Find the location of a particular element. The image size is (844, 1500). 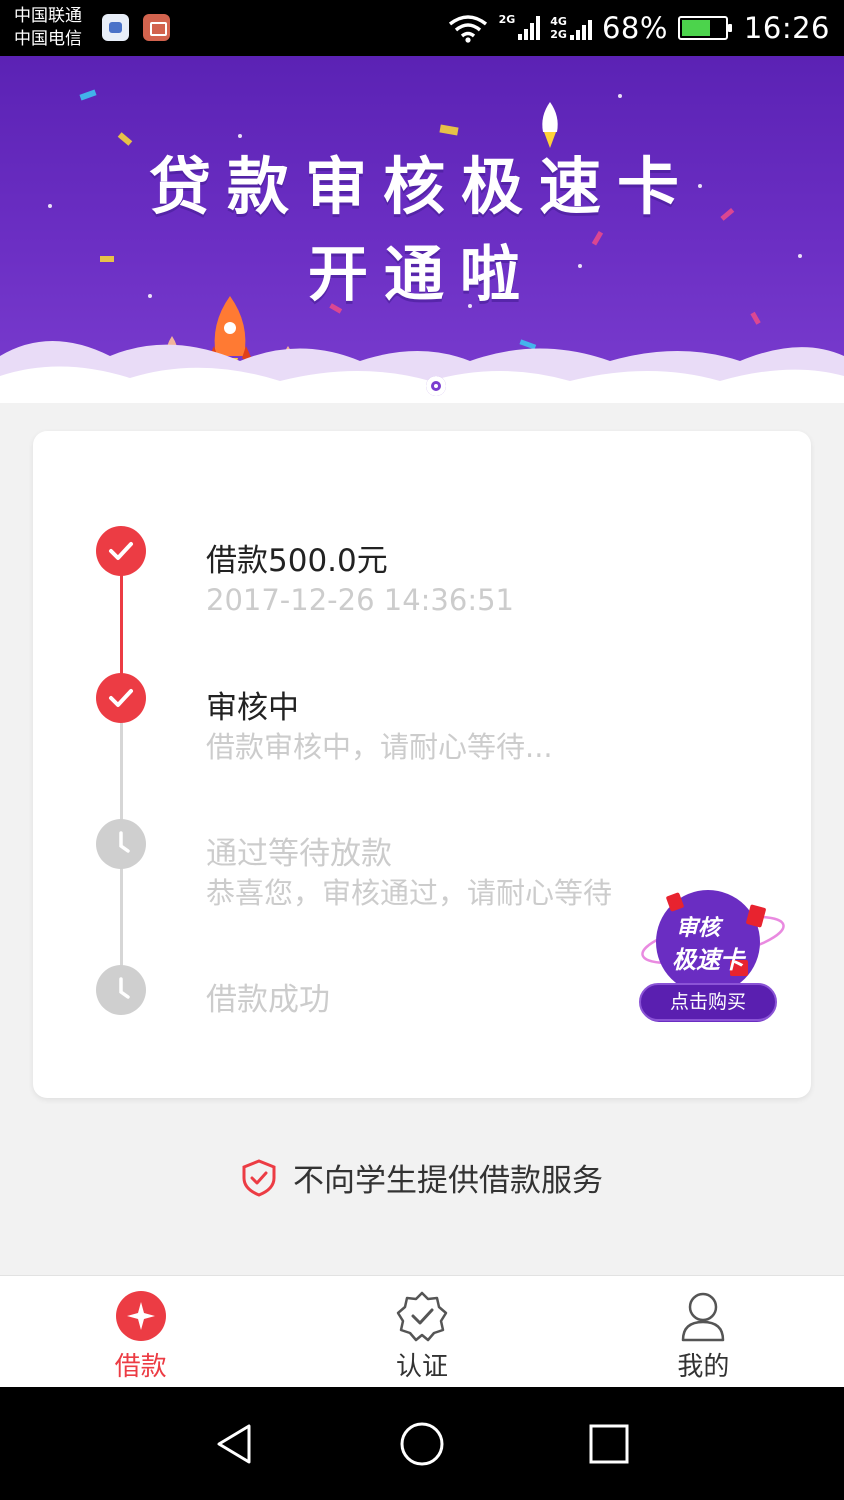

tab-verify: 认证 is located at coordinates (421, 1331).